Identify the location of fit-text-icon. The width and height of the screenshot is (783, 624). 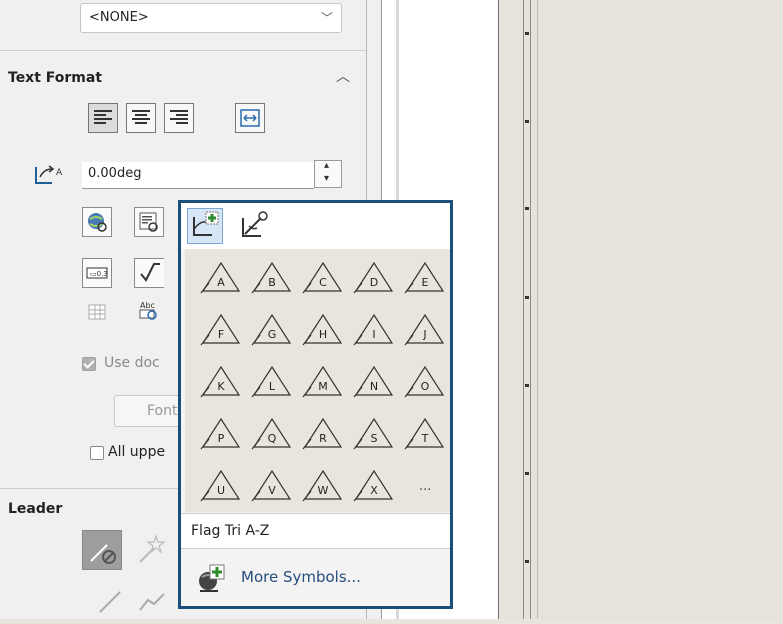
(250, 118).